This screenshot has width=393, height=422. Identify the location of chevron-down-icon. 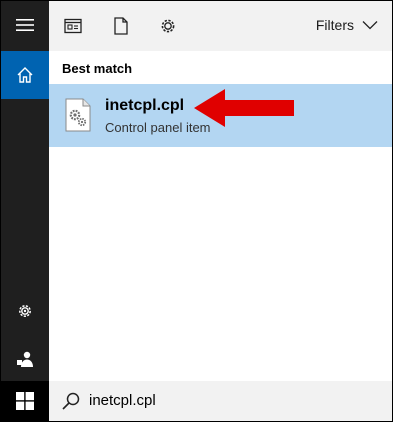
(370, 25).